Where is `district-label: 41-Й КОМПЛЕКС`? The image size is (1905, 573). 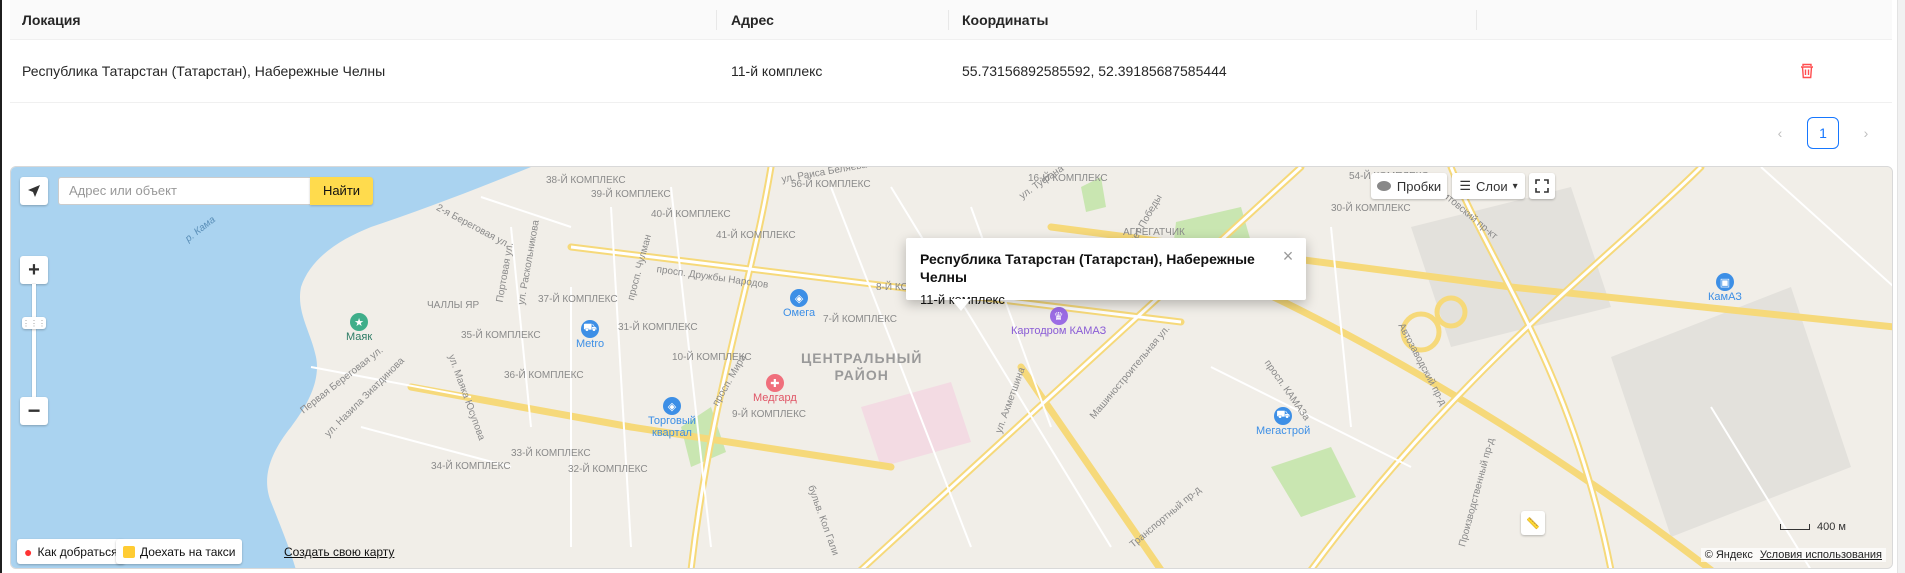
district-label: 41-Й КОМПЛЕКС is located at coordinates (756, 235).